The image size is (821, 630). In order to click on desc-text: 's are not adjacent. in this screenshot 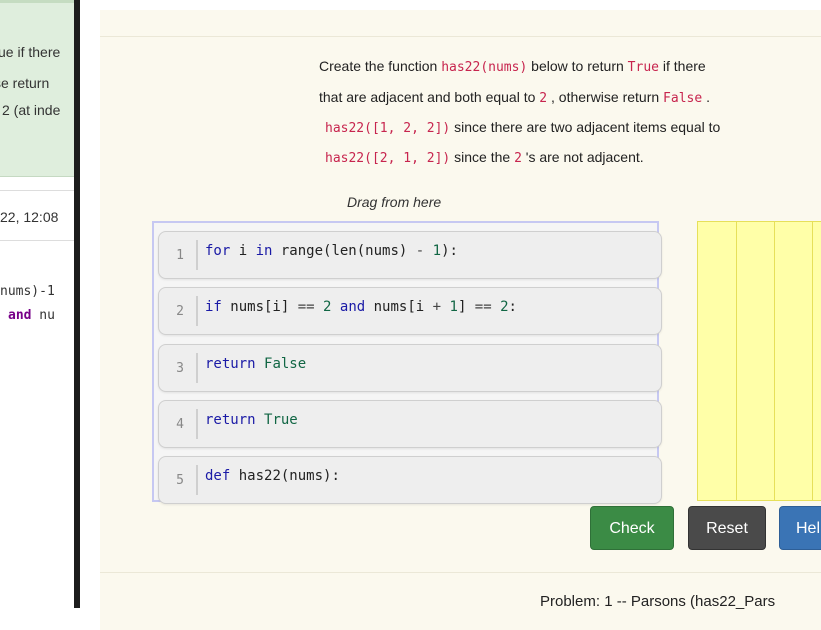, I will do `click(582, 157)`.